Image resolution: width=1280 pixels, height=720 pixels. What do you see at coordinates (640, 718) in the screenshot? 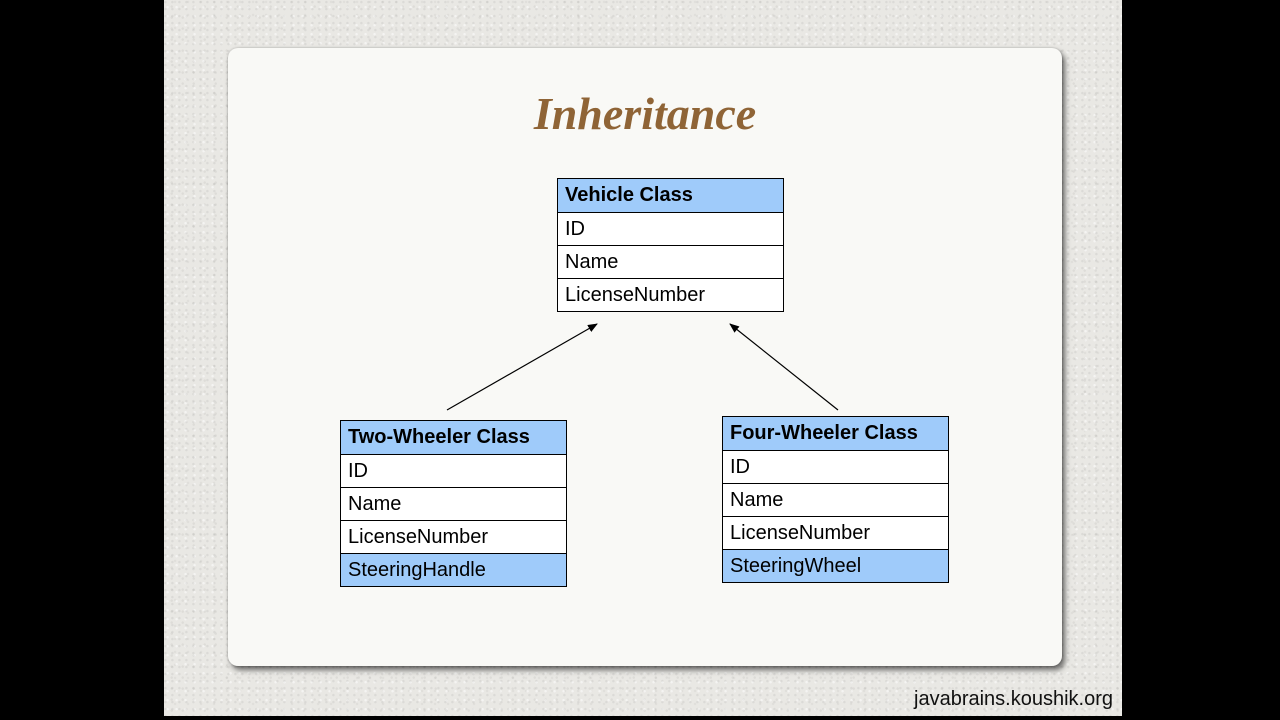
I see `bottom-border` at bounding box center [640, 718].